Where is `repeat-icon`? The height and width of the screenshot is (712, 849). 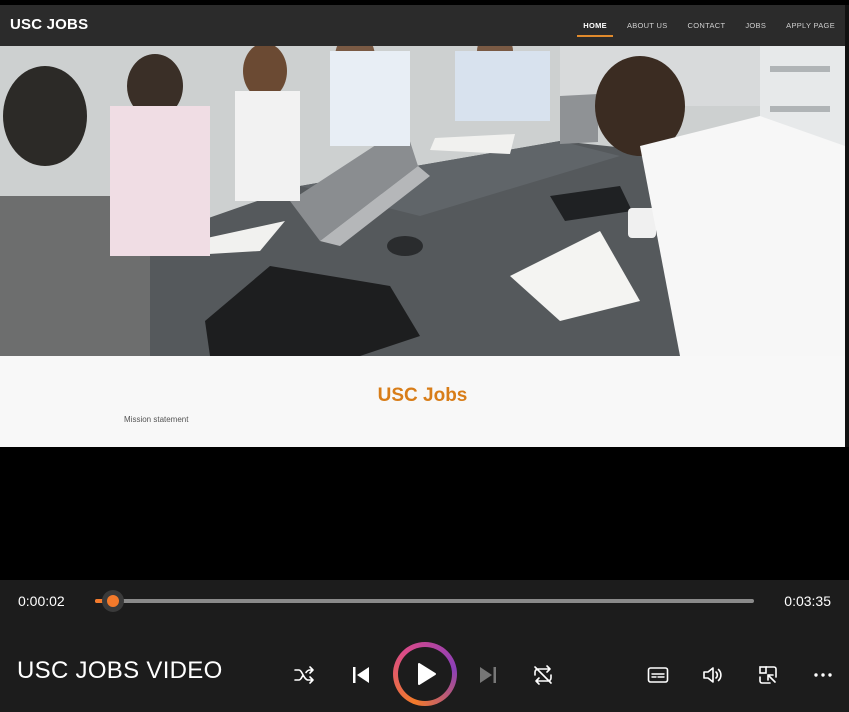
repeat-icon is located at coordinates (543, 675).